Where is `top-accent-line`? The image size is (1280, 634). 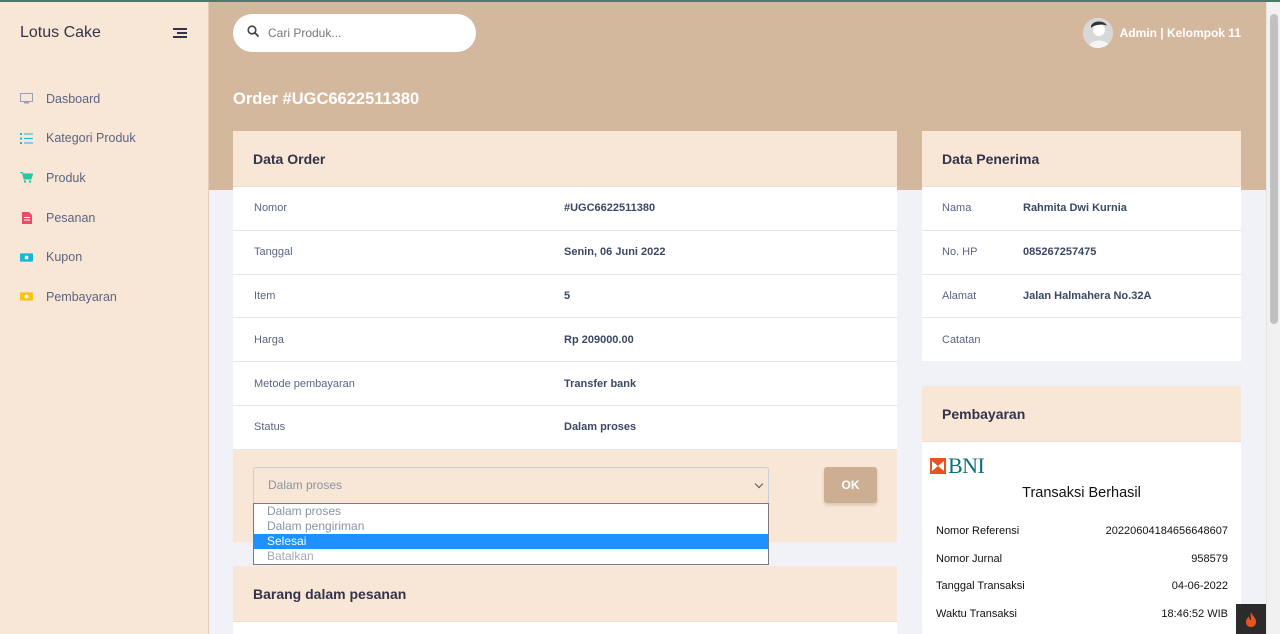
top-accent-line is located at coordinates (640, 1).